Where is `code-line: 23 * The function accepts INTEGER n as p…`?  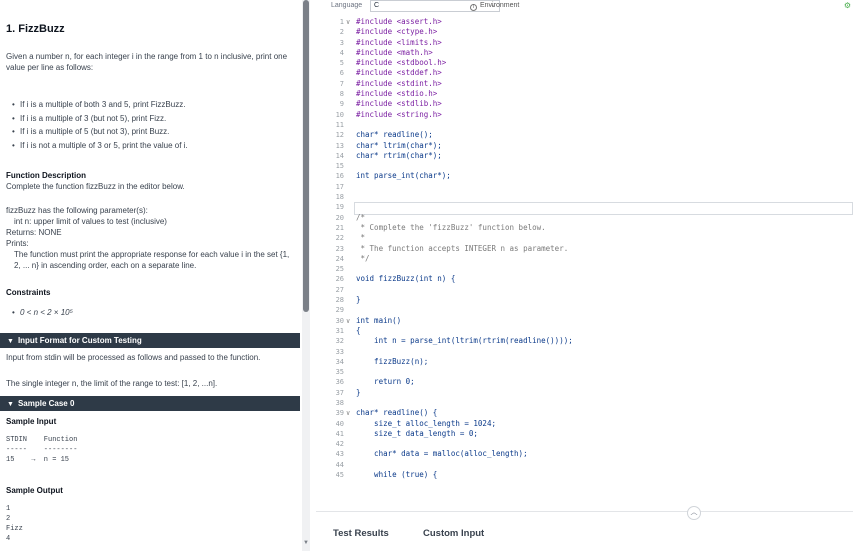
code-line: 23 * The function accepts INTEGER n as p… is located at coordinates (584, 249).